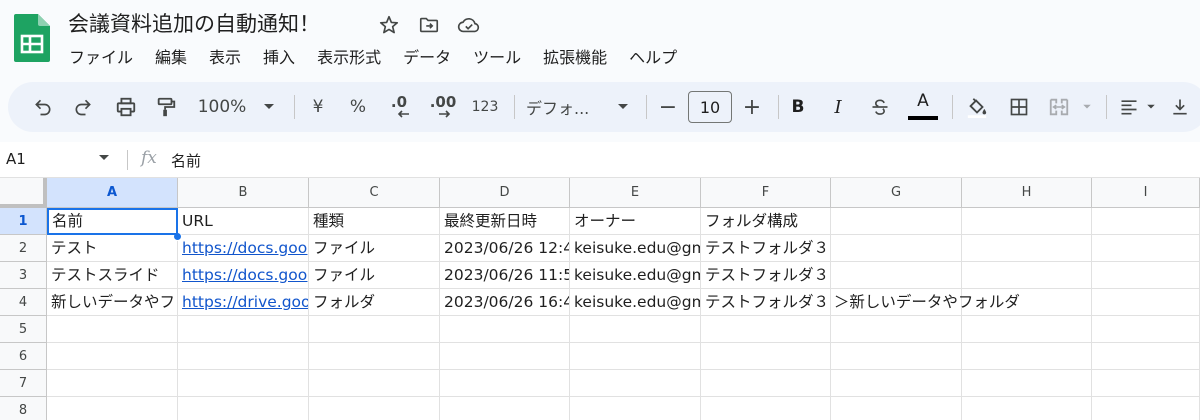  Describe the element at coordinates (23, 248) in the screenshot. I see `row-header-2: 2` at that location.